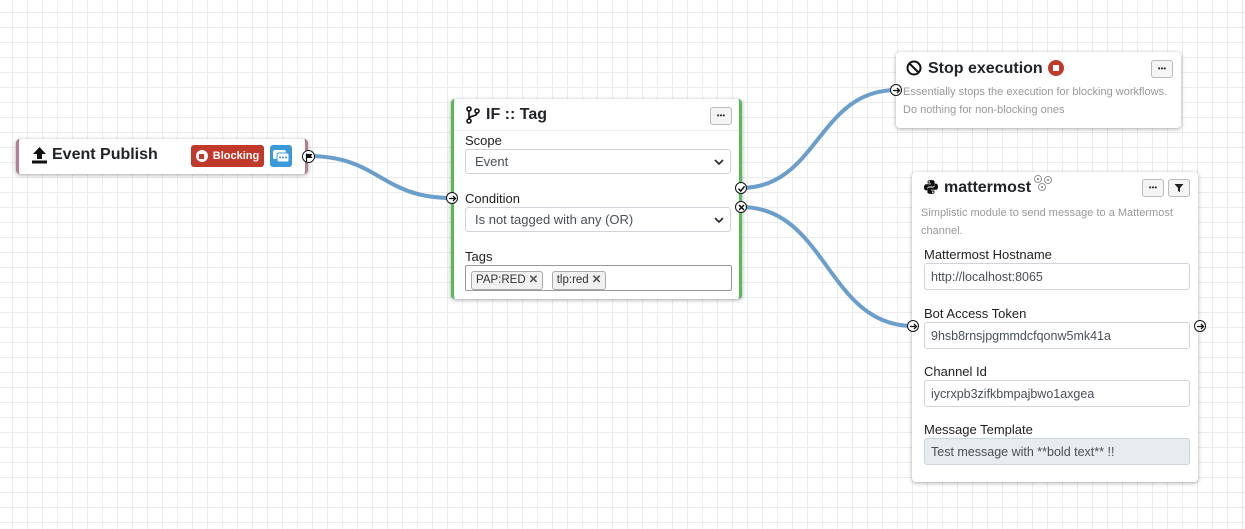  What do you see at coordinates (1057, 451) in the screenshot?
I see `template-input: Test message with **bold text** !!` at bounding box center [1057, 451].